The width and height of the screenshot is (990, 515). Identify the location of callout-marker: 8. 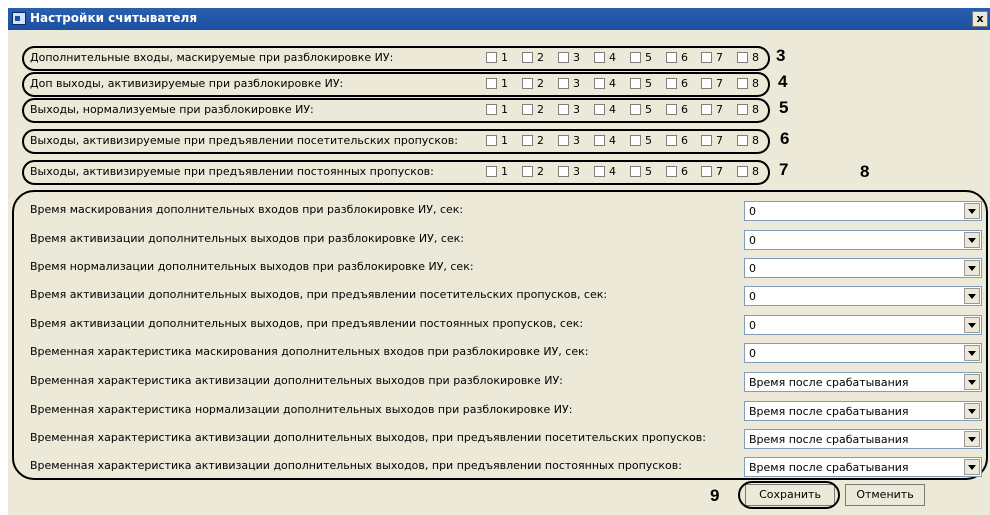
(865, 171).